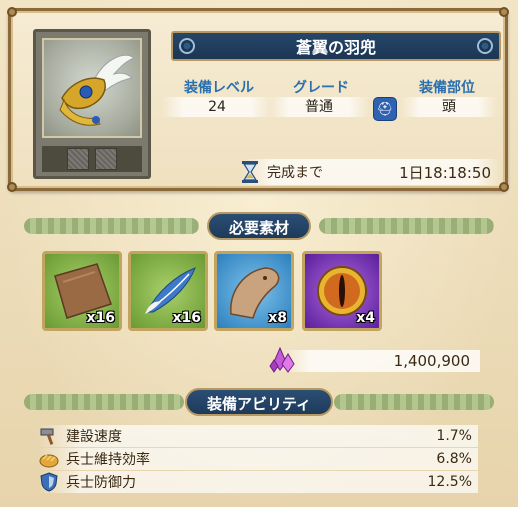 This screenshot has height=507, width=518. I want to click on materials-header: 必要素材, so click(259, 226).